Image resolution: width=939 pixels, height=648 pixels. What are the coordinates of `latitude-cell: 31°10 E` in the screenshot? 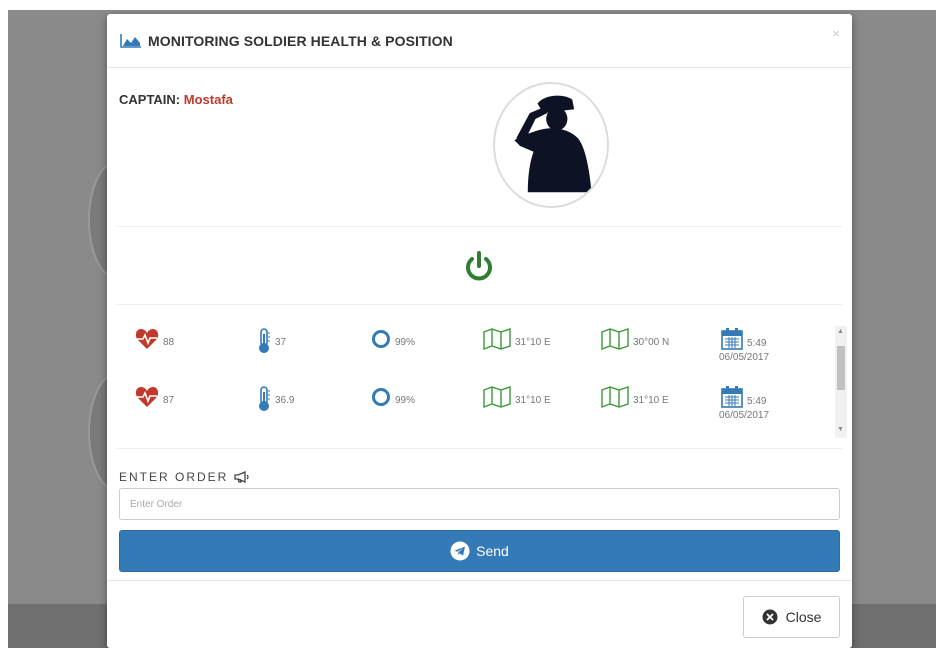 It's located at (635, 397).